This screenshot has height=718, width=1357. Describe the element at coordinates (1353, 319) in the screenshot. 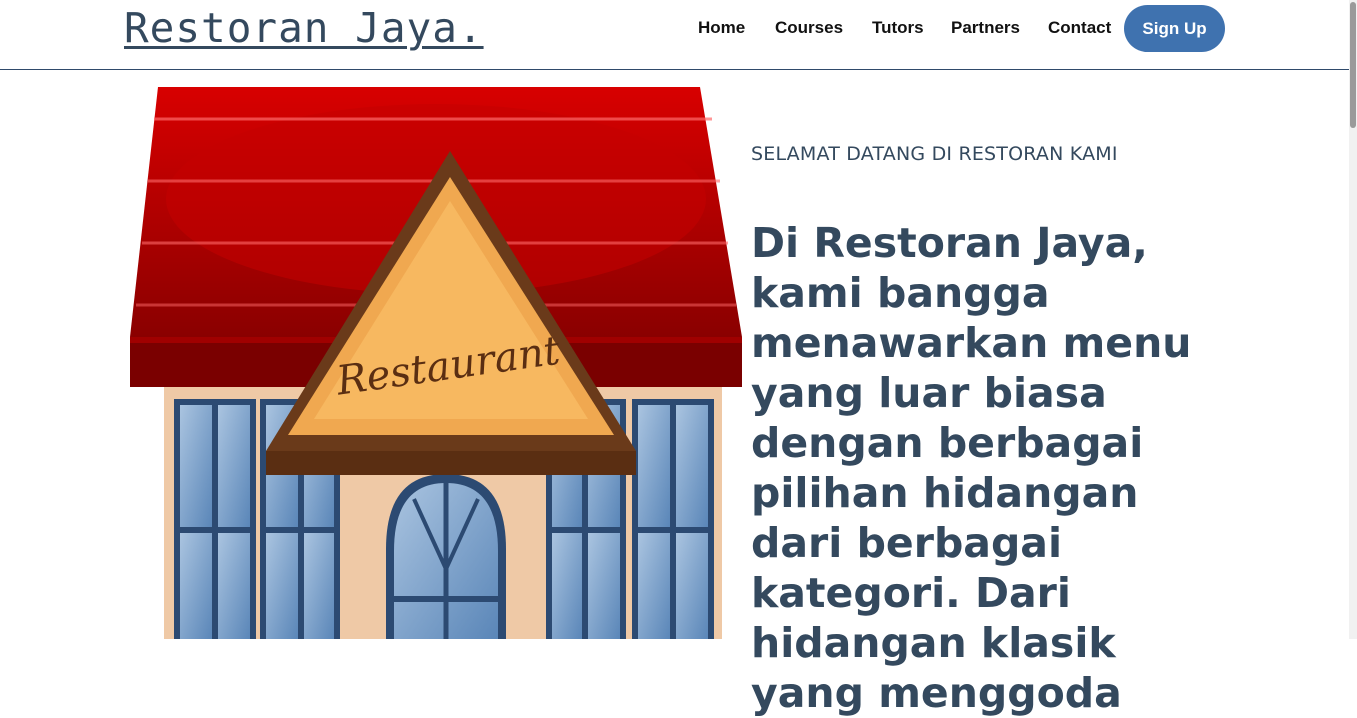

I see `vertical-scrollbar` at that location.